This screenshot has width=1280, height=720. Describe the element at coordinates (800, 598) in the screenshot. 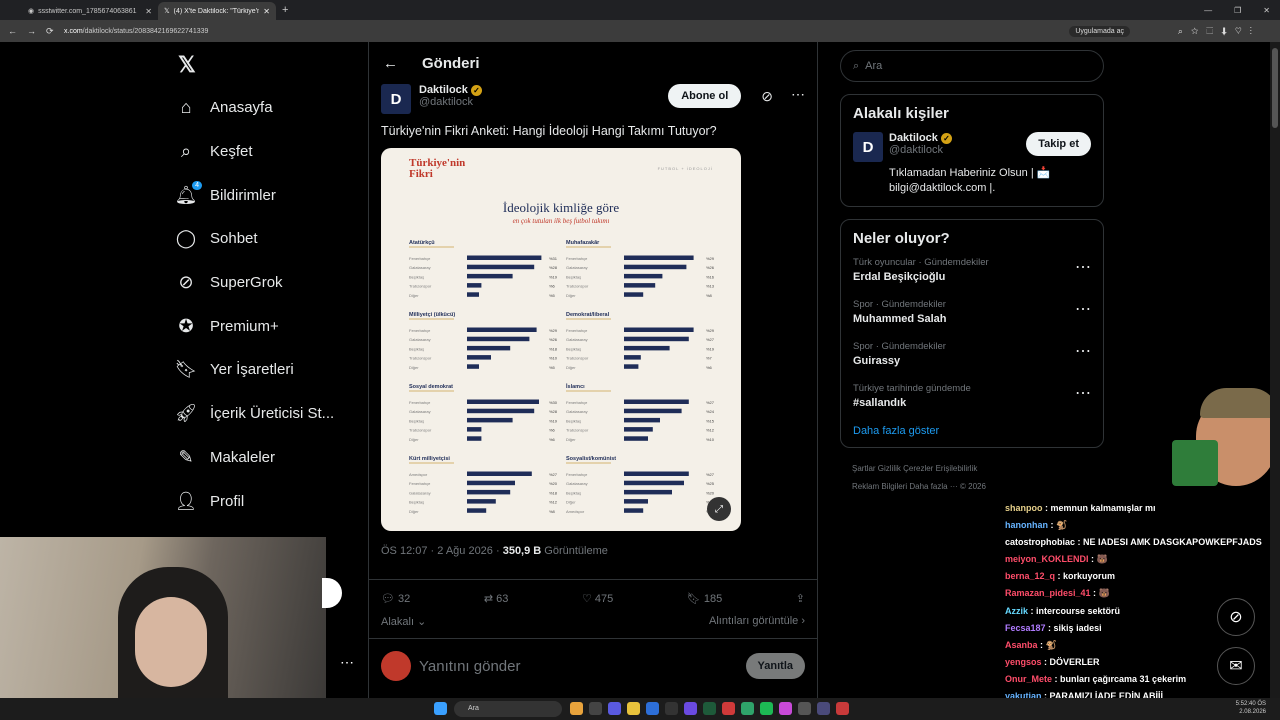

I see `share-icon: ⇪` at that location.